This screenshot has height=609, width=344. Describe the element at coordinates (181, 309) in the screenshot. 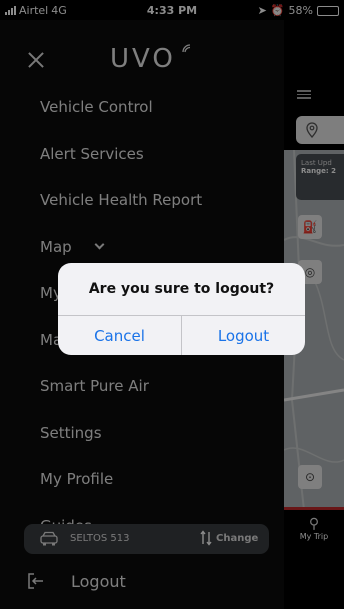

I see `logout-confirm-dialog: Are you sure to logout? Cancel Logout` at that location.